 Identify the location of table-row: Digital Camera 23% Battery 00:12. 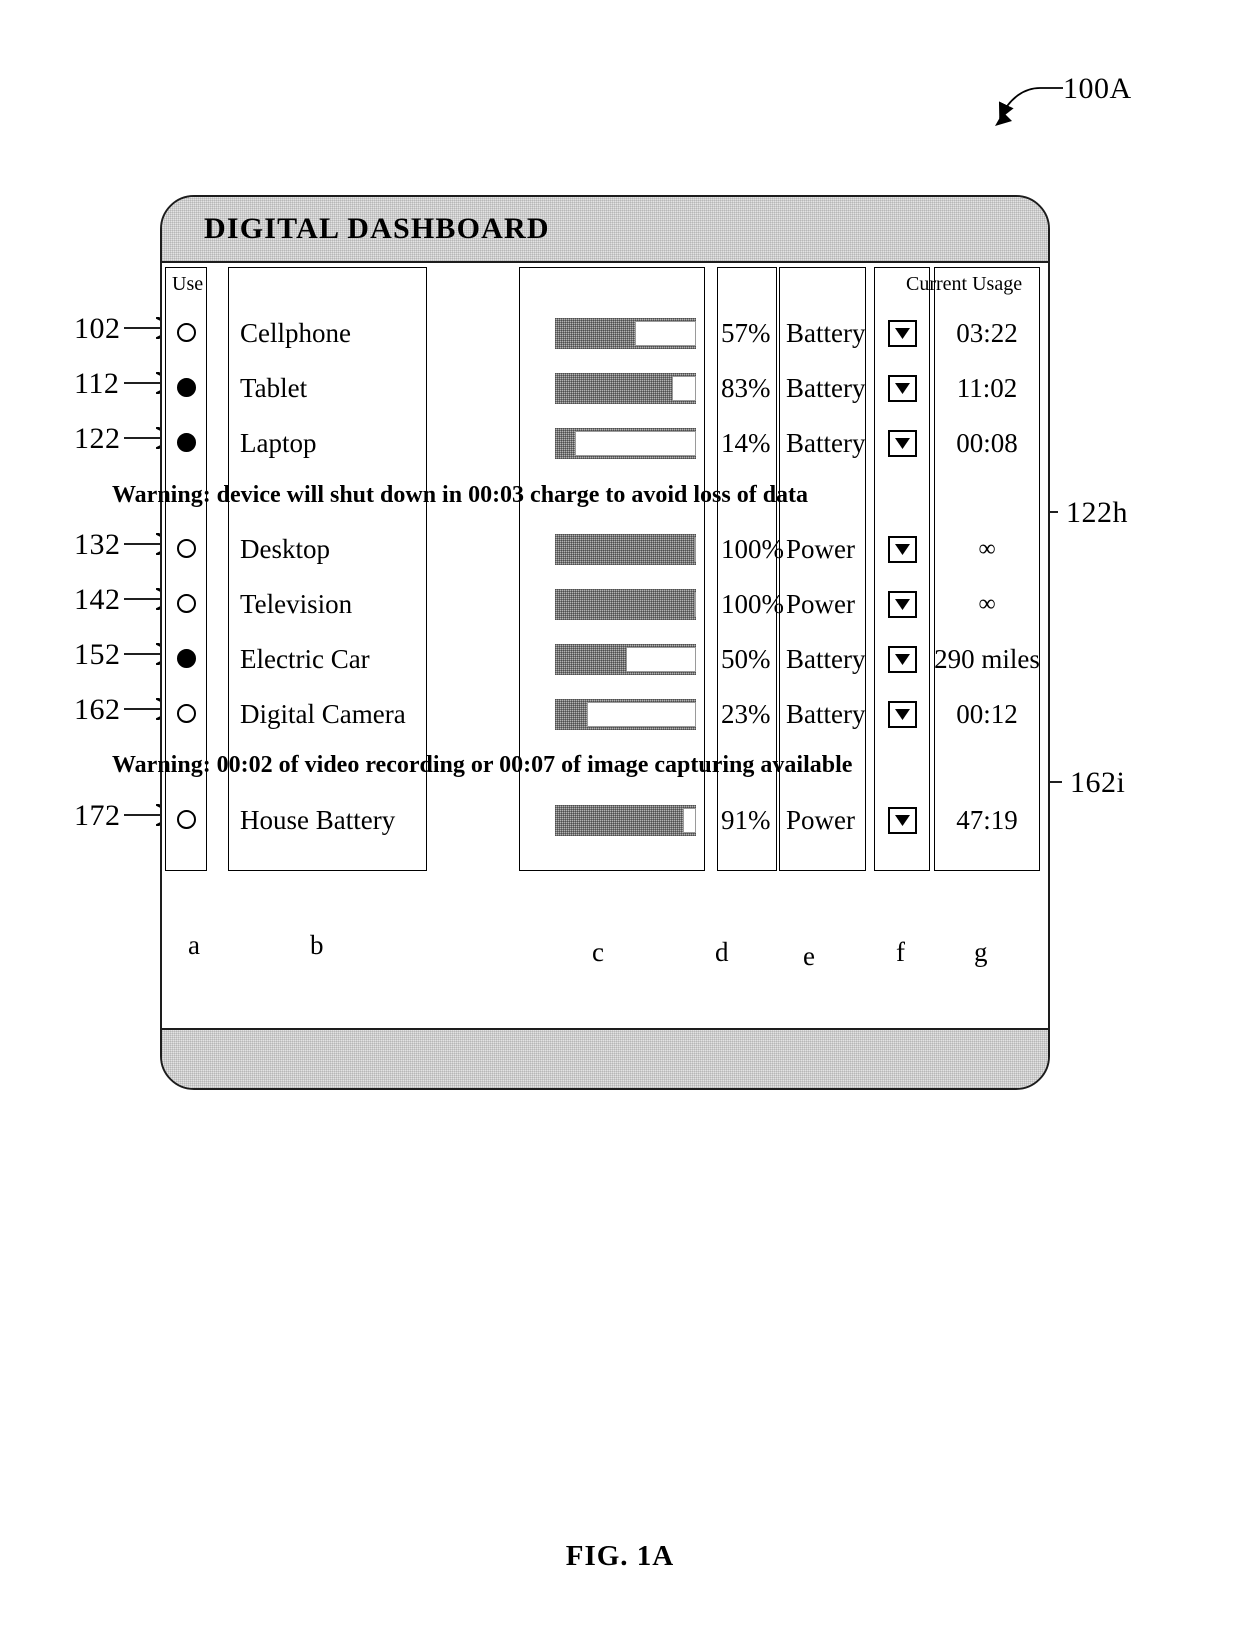
(605, 714).